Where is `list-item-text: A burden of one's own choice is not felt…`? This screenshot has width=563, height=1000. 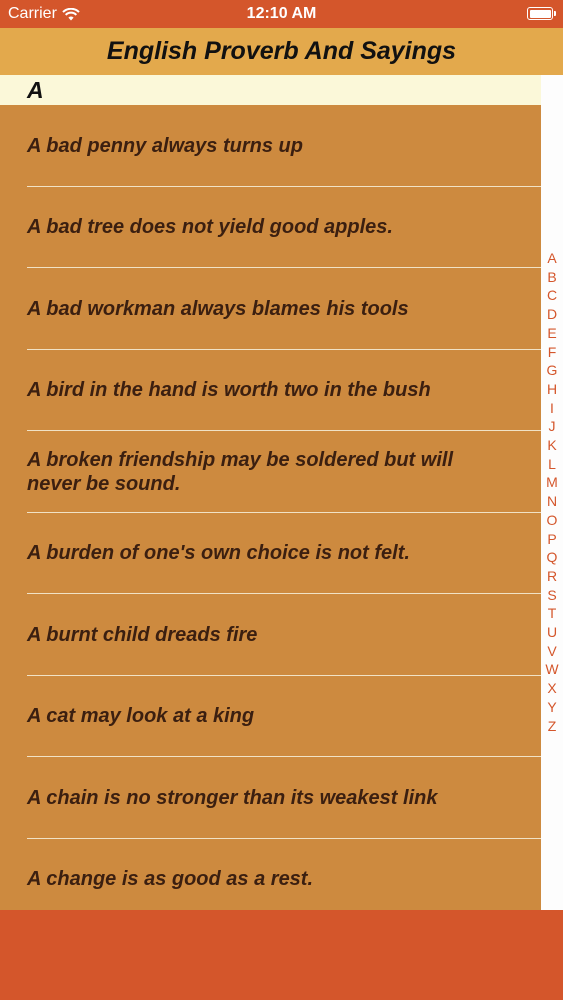
list-item-text: A burden of one's own choice is not felt… is located at coordinates (218, 553).